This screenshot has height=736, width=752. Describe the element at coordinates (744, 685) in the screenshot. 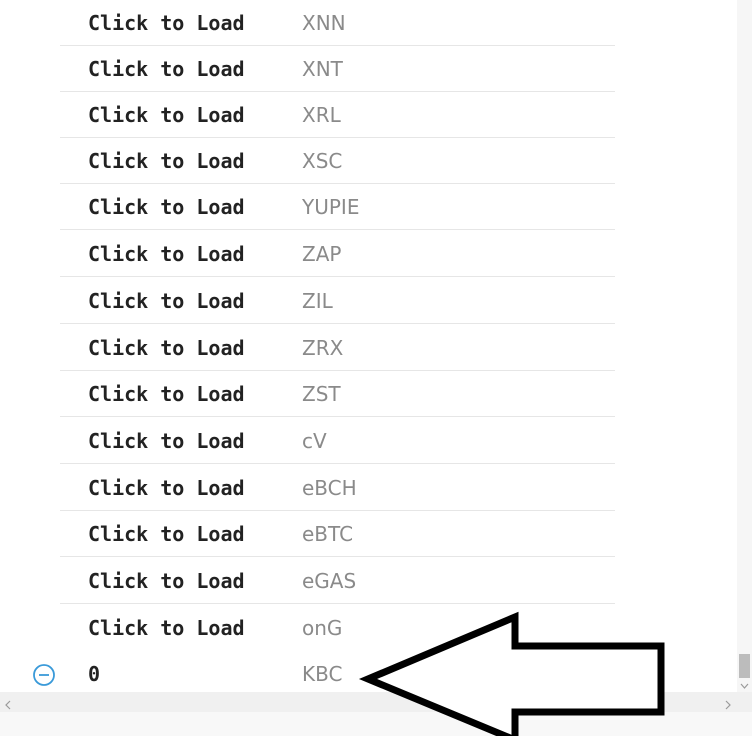

I see `scroll-down-icon` at that location.